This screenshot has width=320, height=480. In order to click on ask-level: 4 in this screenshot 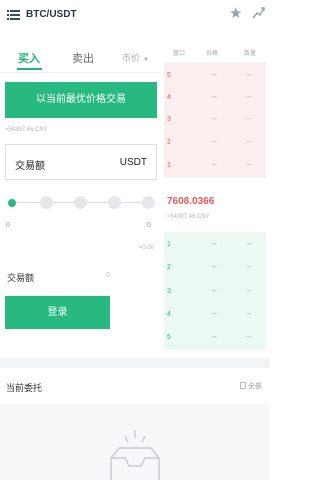, I will do `click(169, 97)`.